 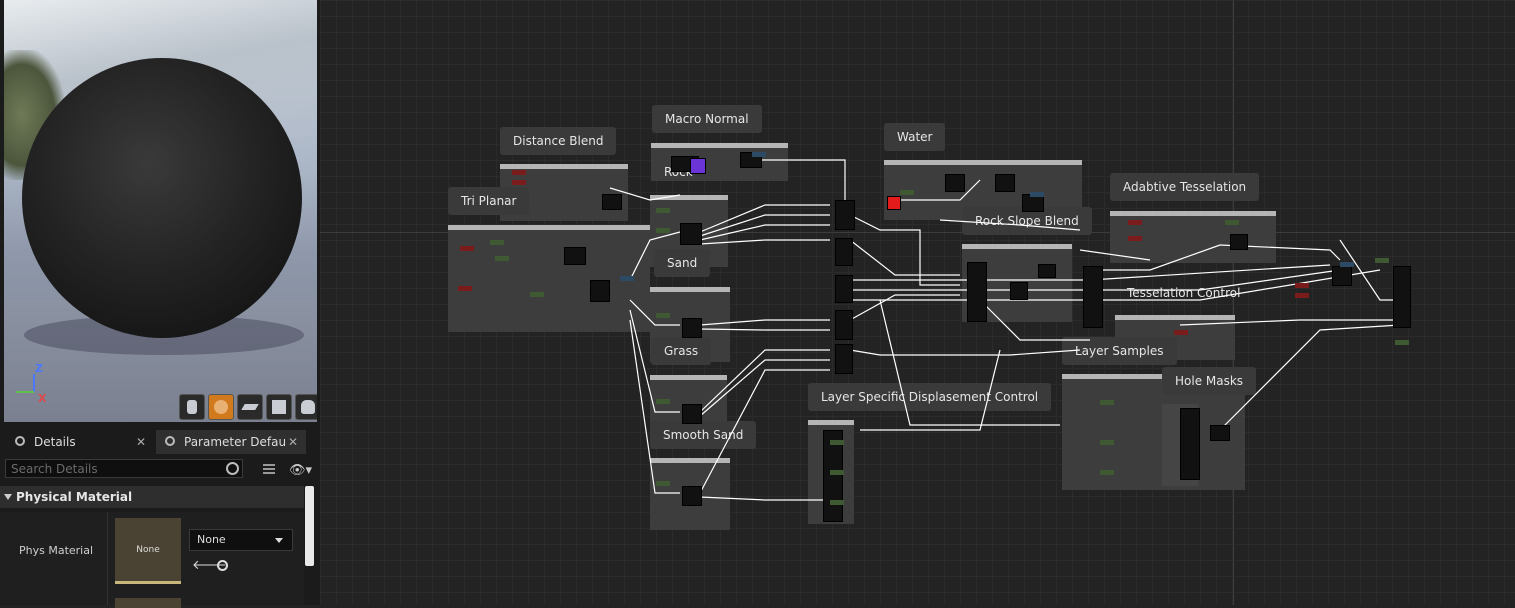 I want to click on plane-preview-button, so click(x=250, y=407).